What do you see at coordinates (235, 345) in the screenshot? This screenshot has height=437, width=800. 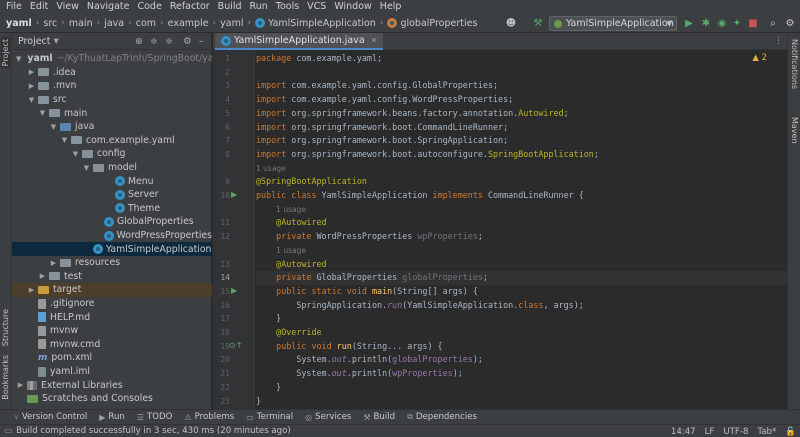 I see `override-gutter-icon: ⊙↑` at bounding box center [235, 345].